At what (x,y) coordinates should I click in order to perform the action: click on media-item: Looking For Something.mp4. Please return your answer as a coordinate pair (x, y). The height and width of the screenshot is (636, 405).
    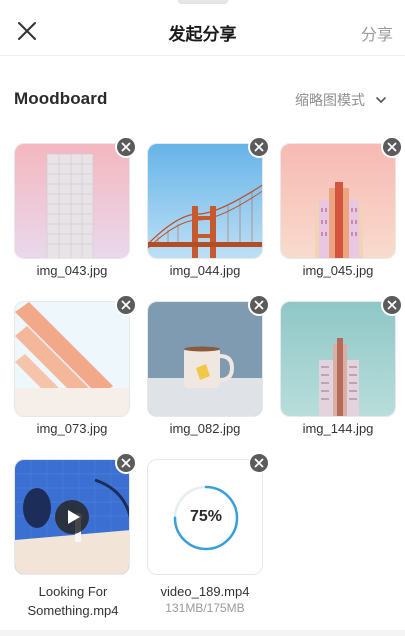
    Looking at the image, I should click on (75, 536).